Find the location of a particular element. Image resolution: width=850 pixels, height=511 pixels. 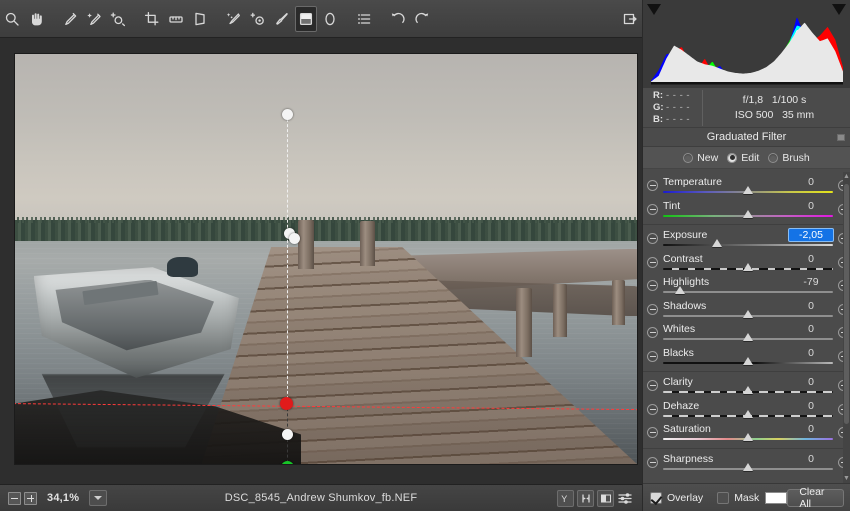

status-bar: 34,1% DSC_8545_Andrew Shumkov_fb.NEF Y is located at coordinates (321, 497).